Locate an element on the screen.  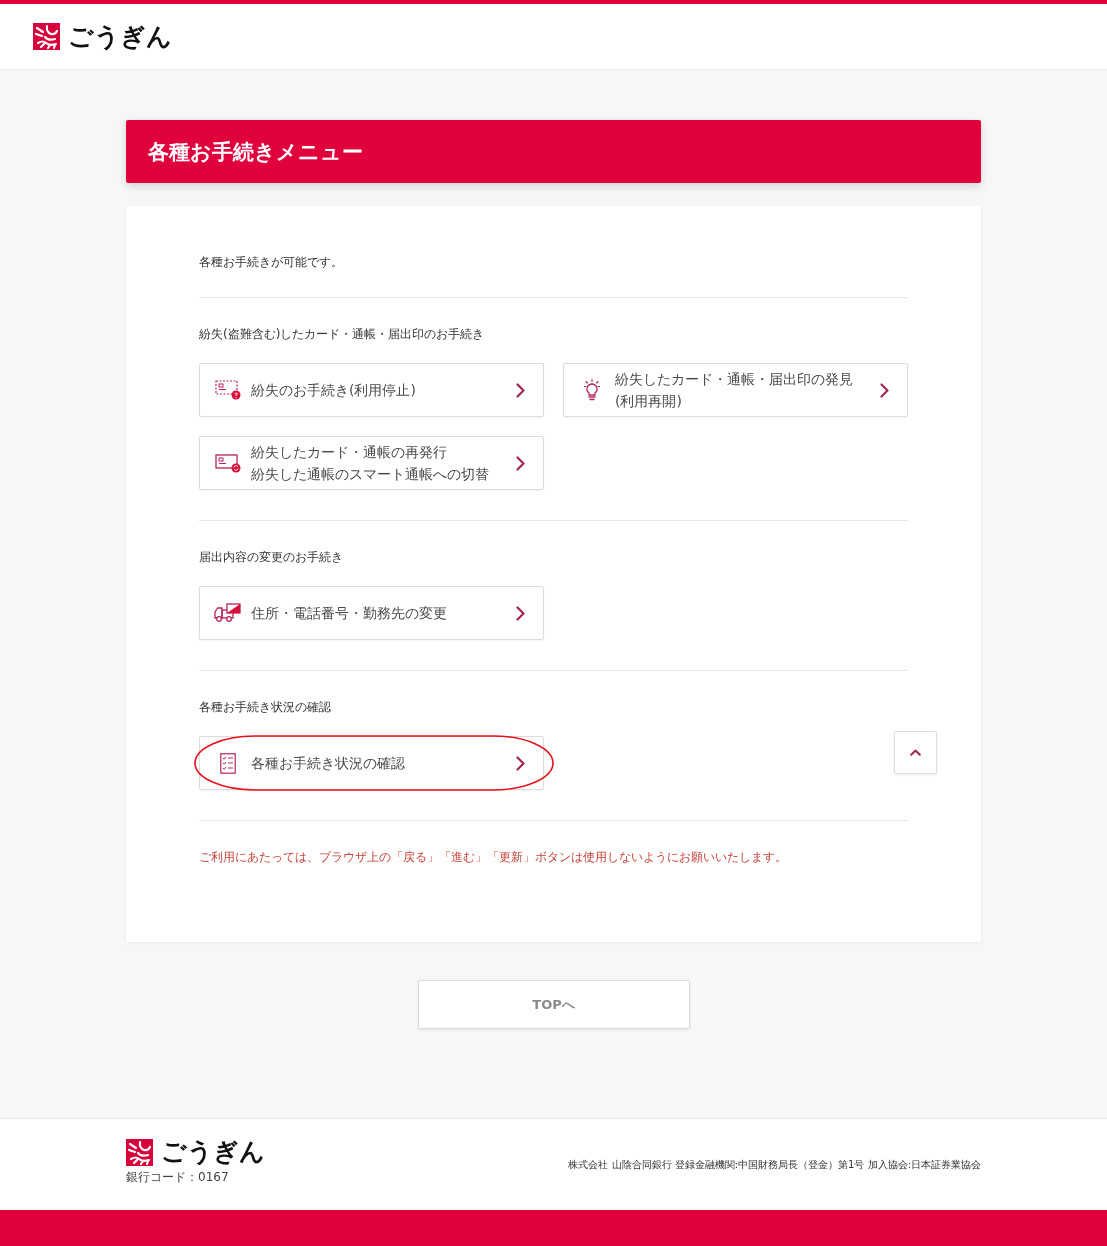
lightbulb-icon is located at coordinates (592, 390).